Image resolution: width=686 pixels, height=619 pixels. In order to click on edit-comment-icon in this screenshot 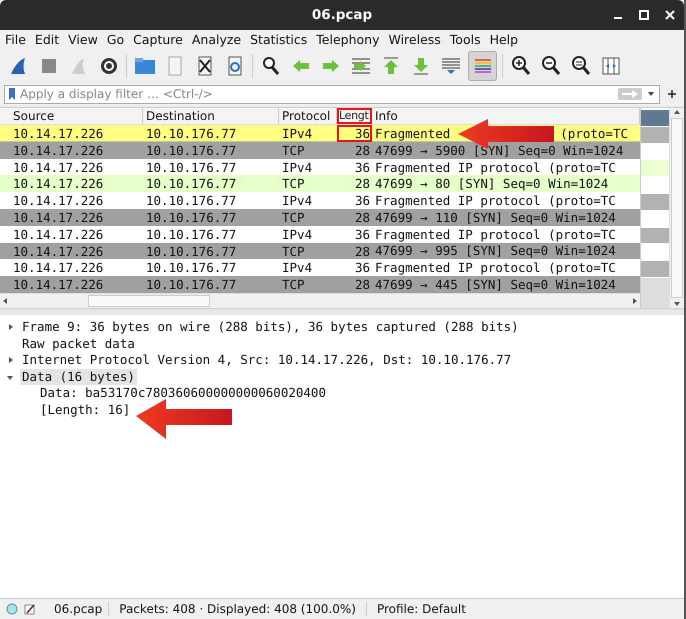, I will do `click(30, 609)`.